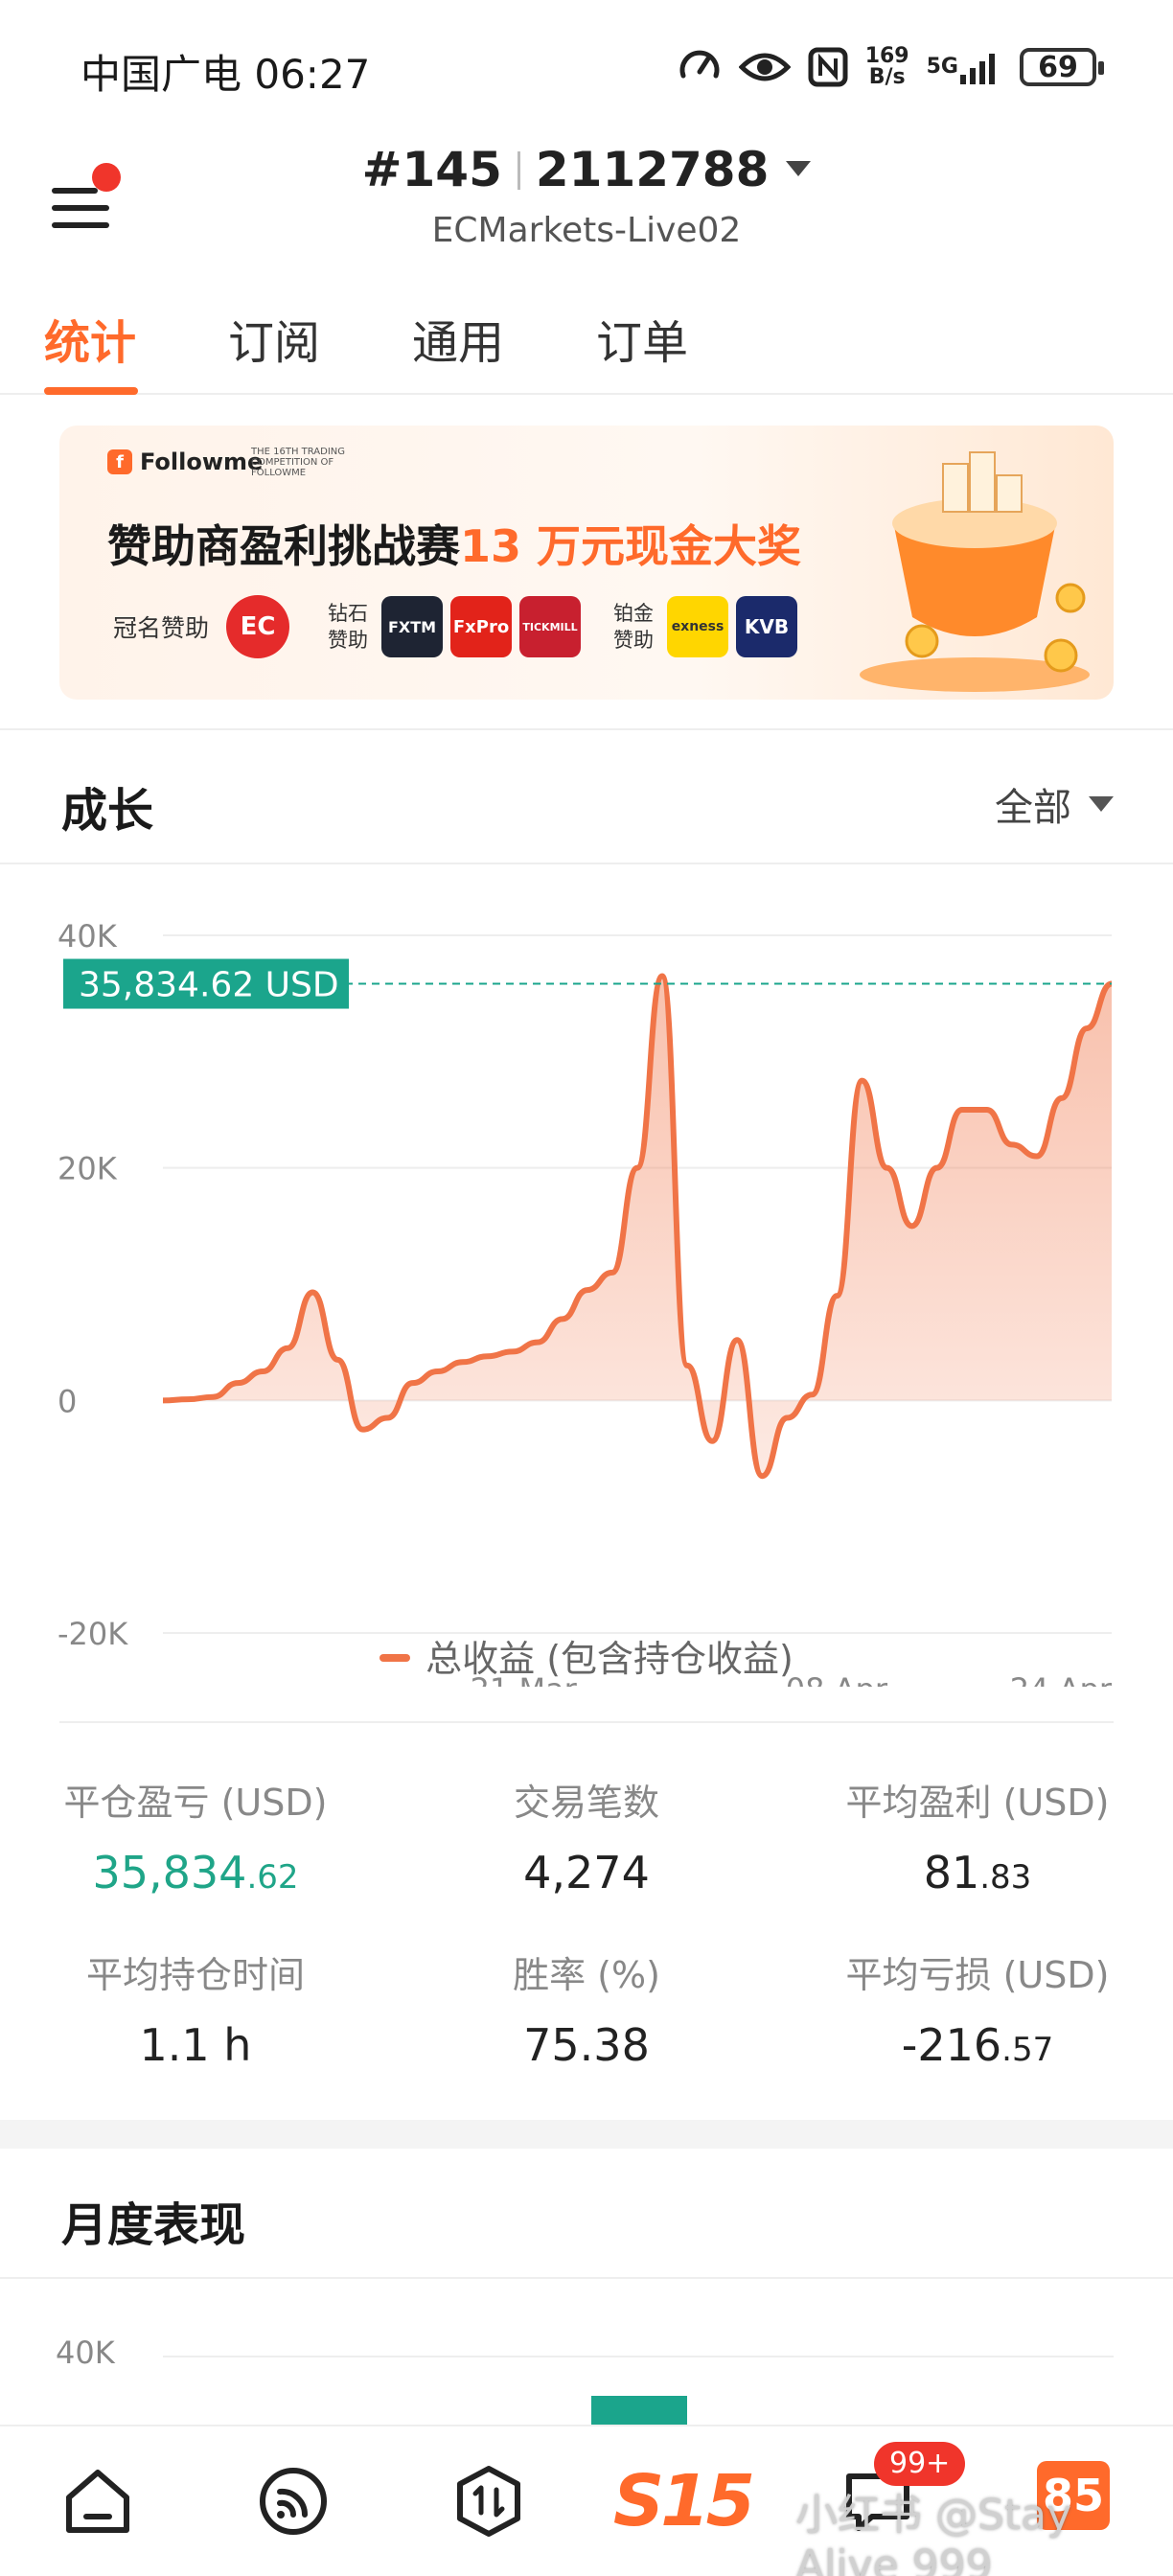  I want to click on monthly-bar, so click(639, 2410).